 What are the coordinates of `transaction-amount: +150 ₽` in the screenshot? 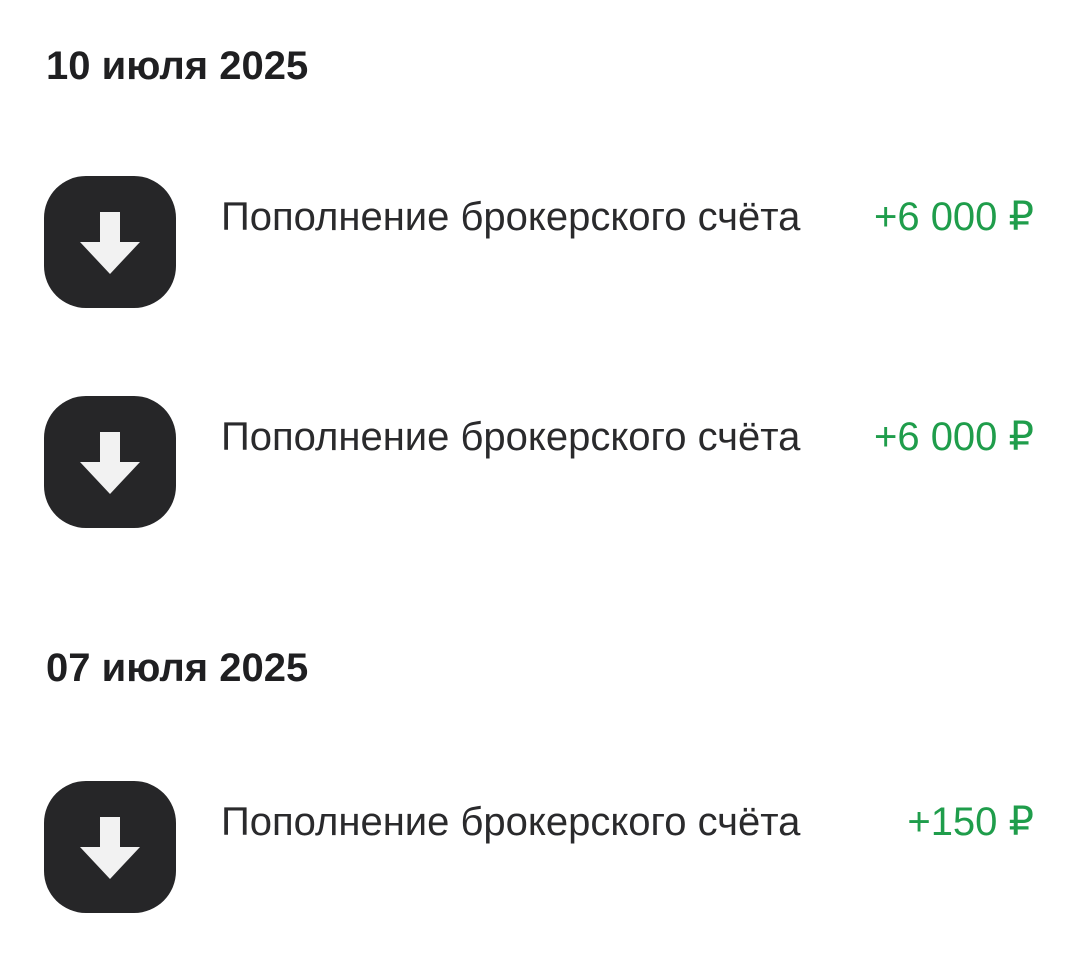 It's located at (970, 822).